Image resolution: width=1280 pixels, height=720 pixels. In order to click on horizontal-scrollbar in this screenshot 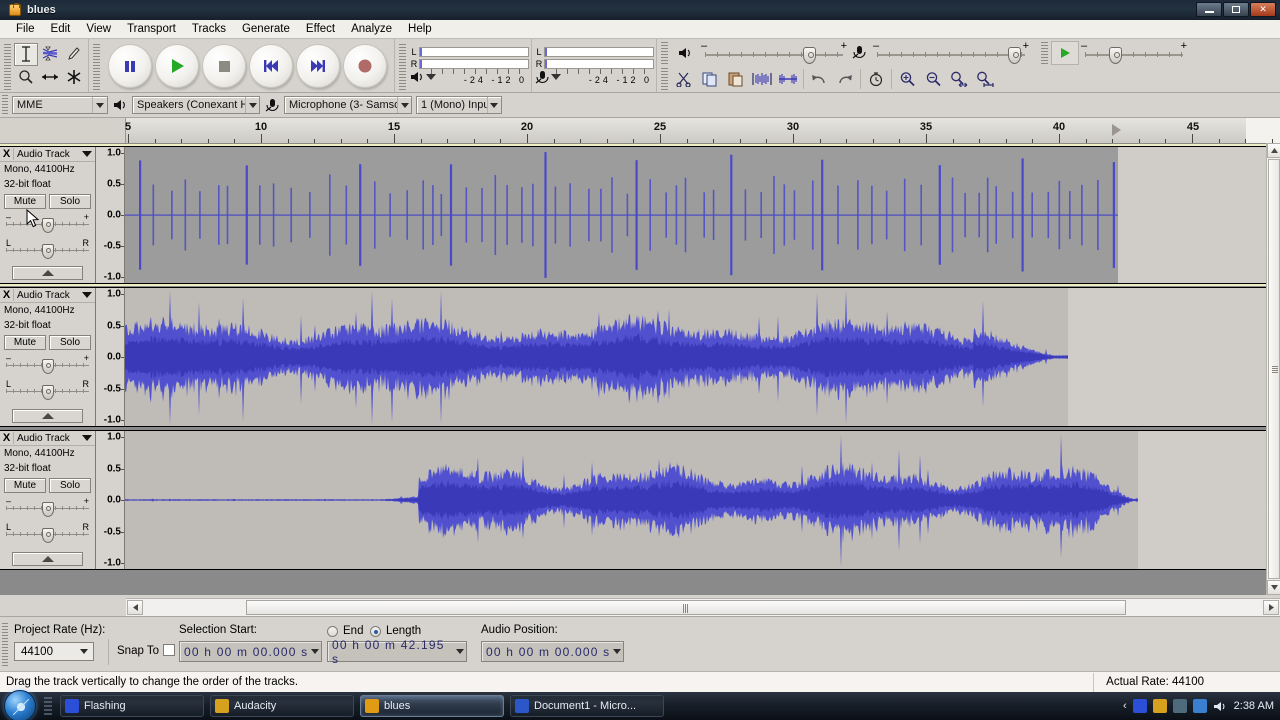, I will do `click(703, 607)`.